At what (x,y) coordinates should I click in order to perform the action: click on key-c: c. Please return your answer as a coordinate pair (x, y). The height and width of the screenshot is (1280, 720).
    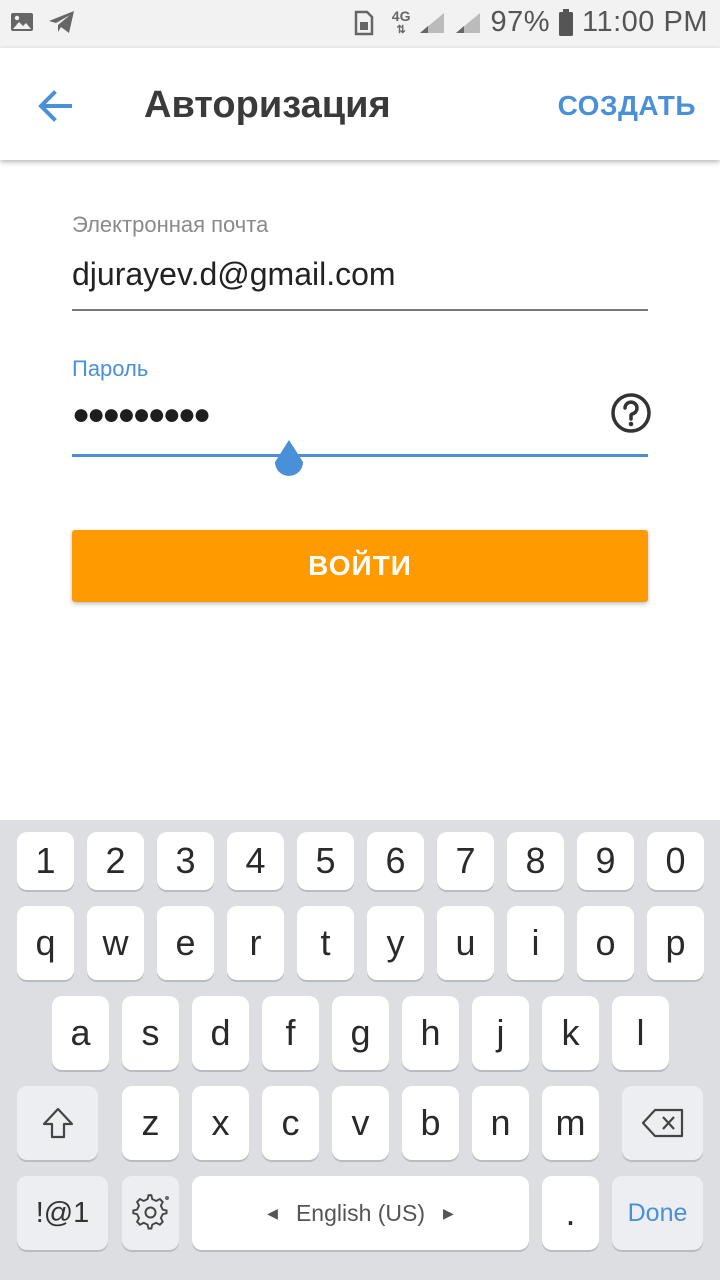
    Looking at the image, I should click on (290, 1123).